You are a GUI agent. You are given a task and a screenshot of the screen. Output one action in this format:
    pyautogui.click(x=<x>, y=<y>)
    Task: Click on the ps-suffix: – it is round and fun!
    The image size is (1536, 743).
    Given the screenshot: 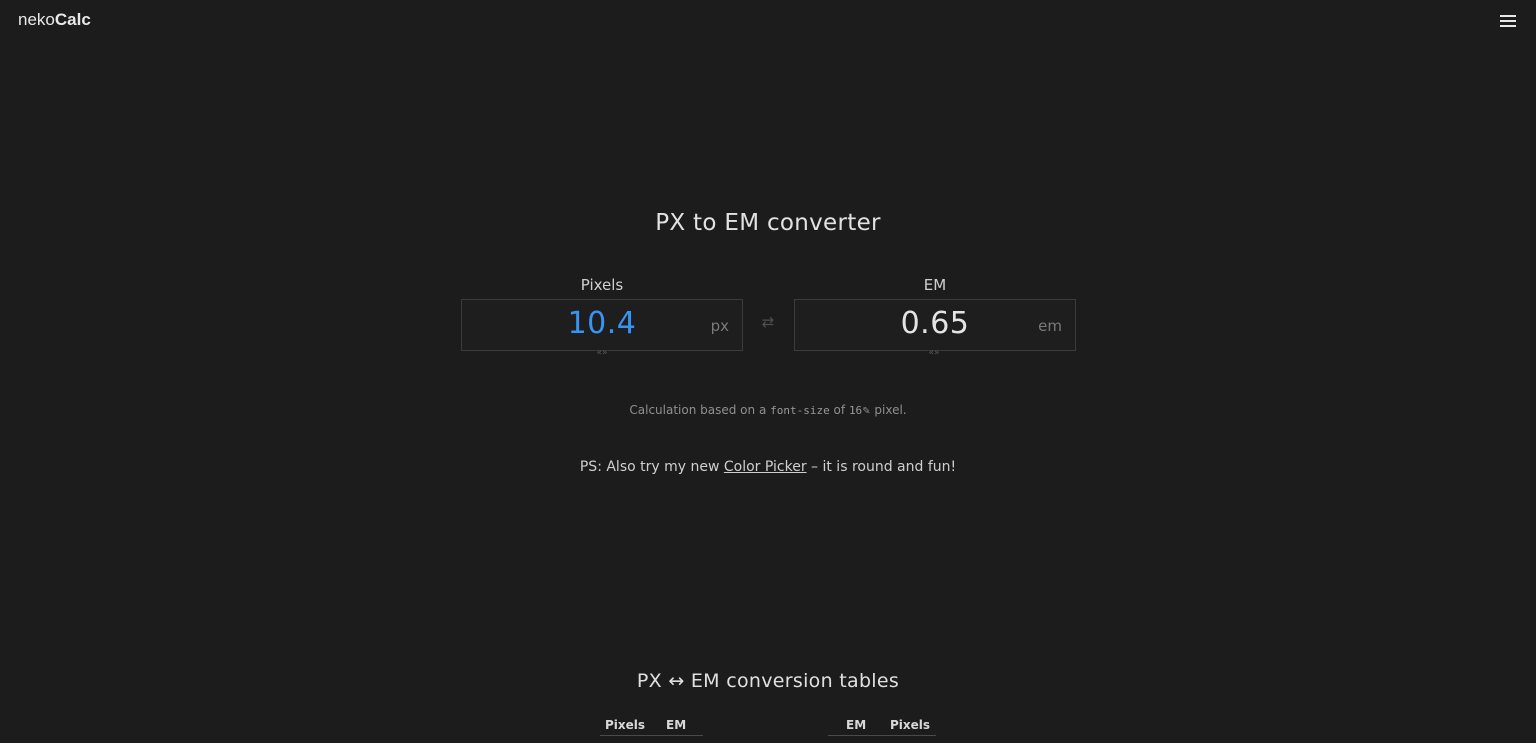 What is the action you would take?
    pyautogui.click(x=881, y=467)
    